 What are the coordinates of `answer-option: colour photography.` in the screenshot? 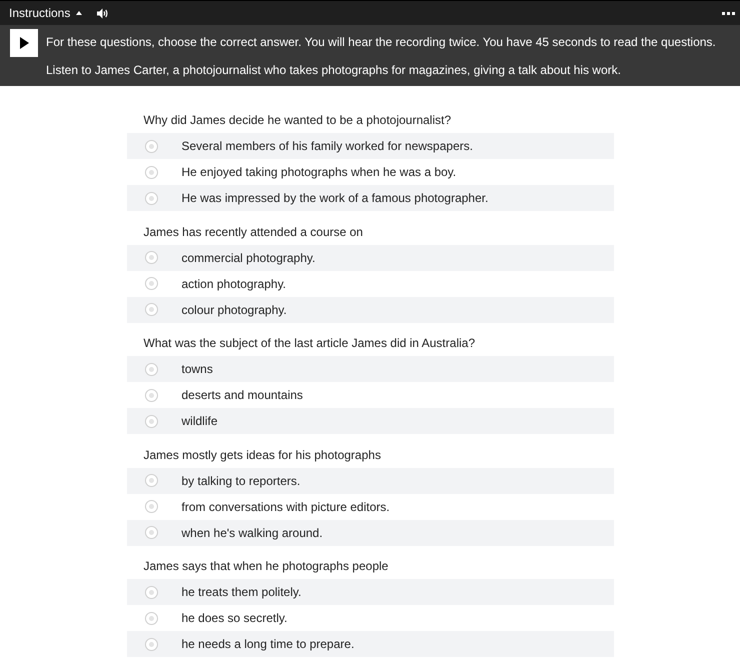 It's located at (370, 309).